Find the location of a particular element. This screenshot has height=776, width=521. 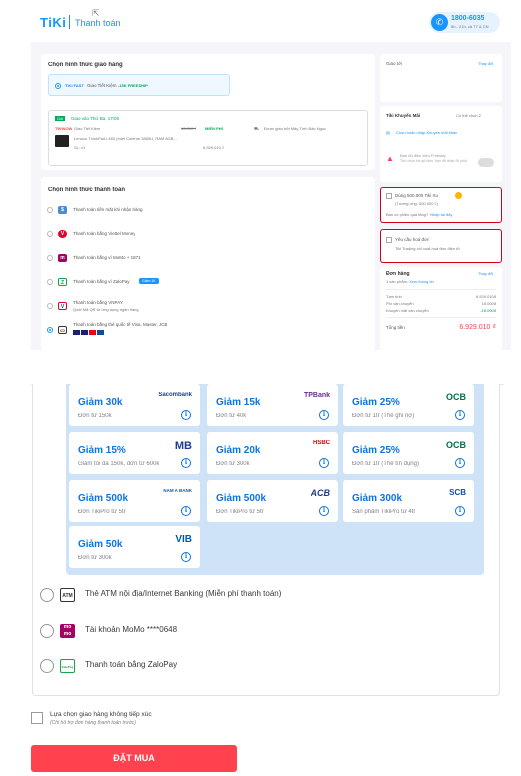

radio-cod is located at coordinates (50, 210).